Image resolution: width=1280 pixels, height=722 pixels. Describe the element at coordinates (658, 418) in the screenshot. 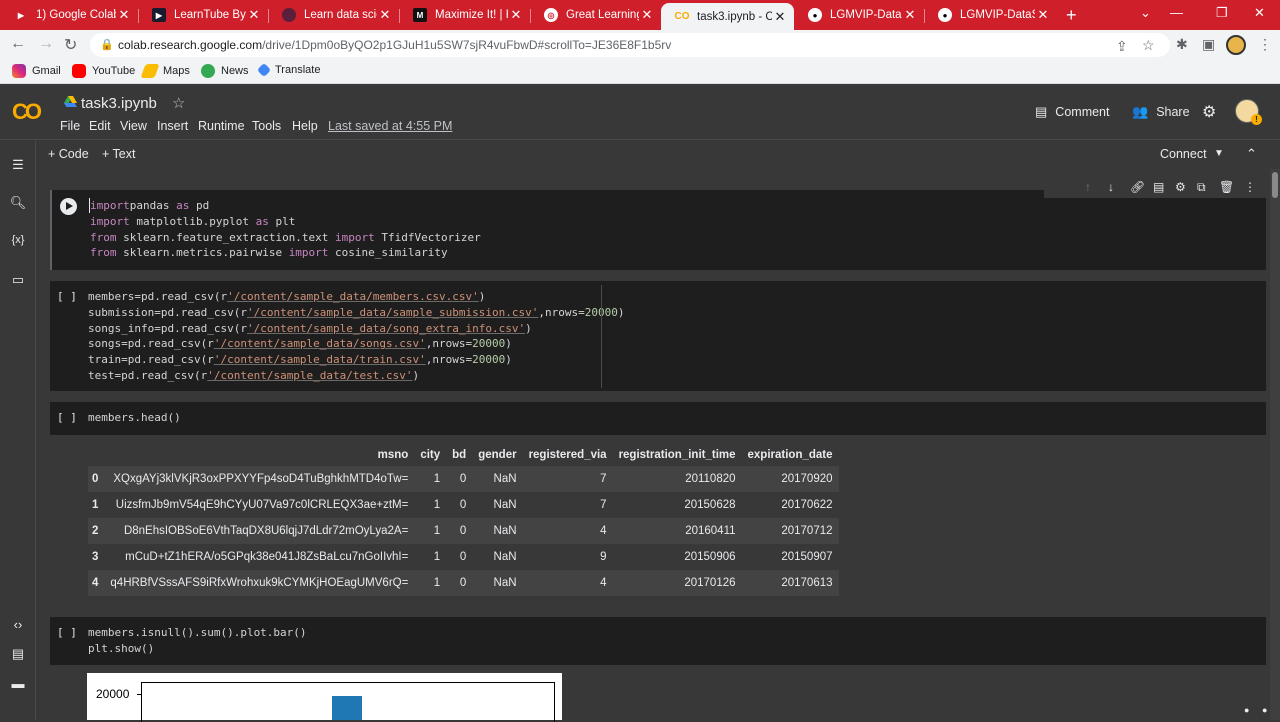

I see `code-cell: [ ] members.head()` at that location.